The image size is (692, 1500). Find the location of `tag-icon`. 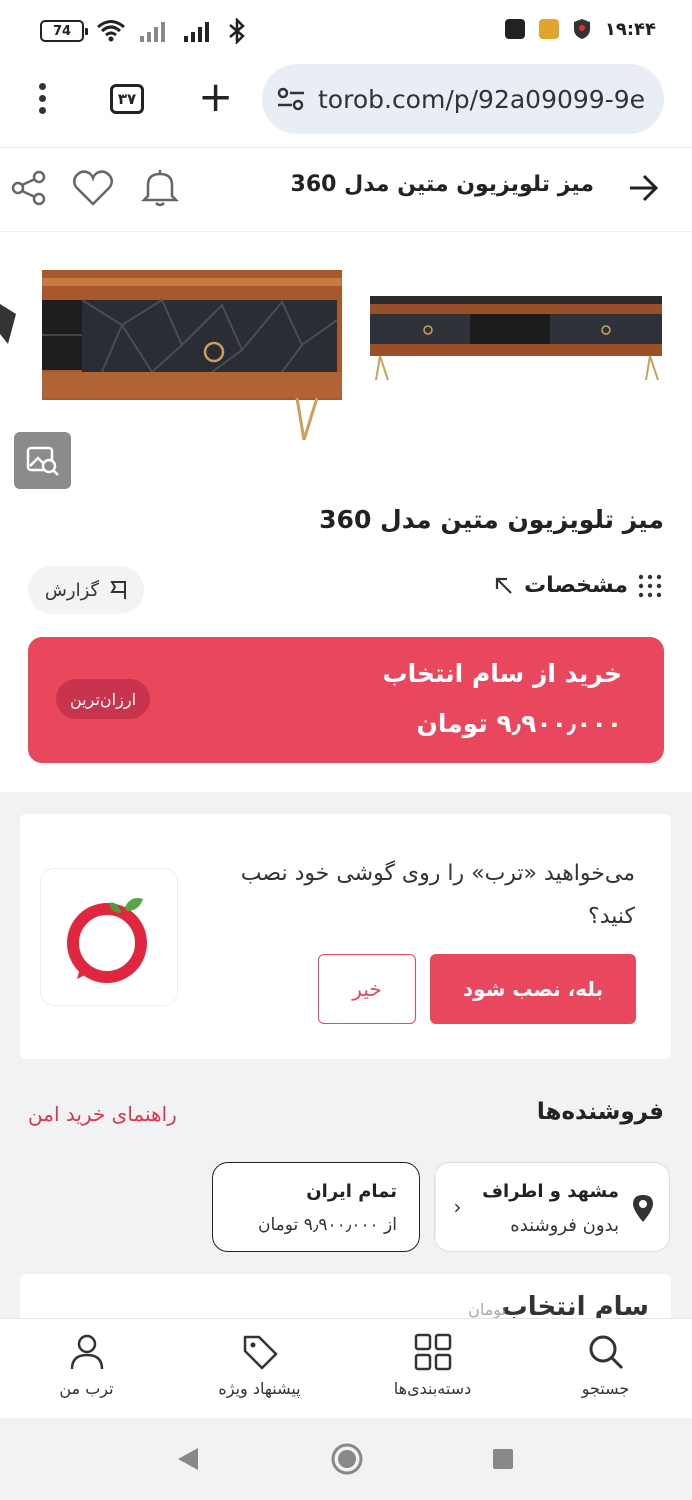

tag-icon is located at coordinates (260, 1352).